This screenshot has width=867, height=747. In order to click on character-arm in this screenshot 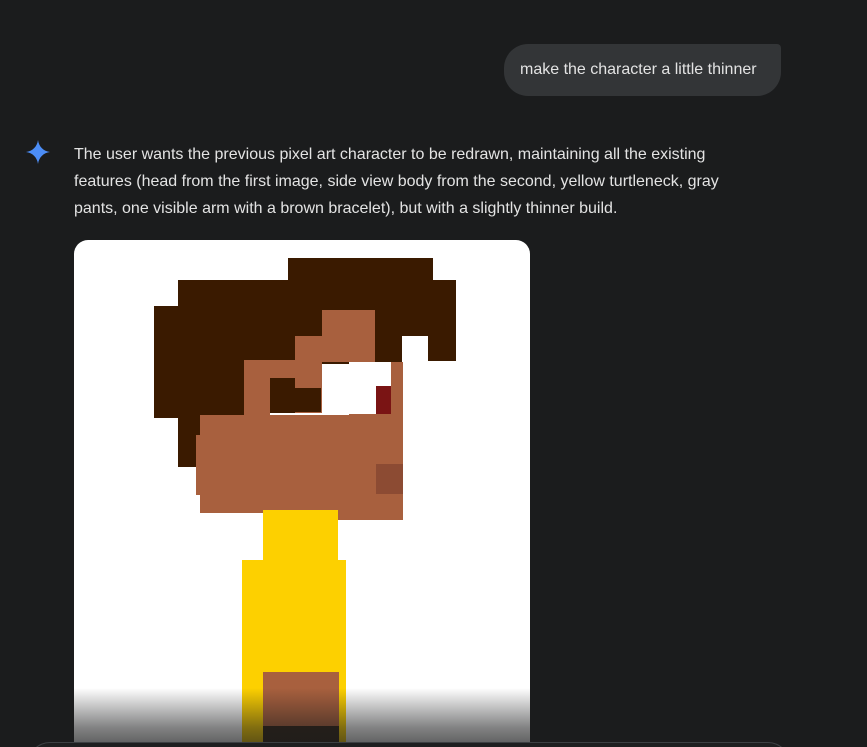, I will do `click(301, 700)`.